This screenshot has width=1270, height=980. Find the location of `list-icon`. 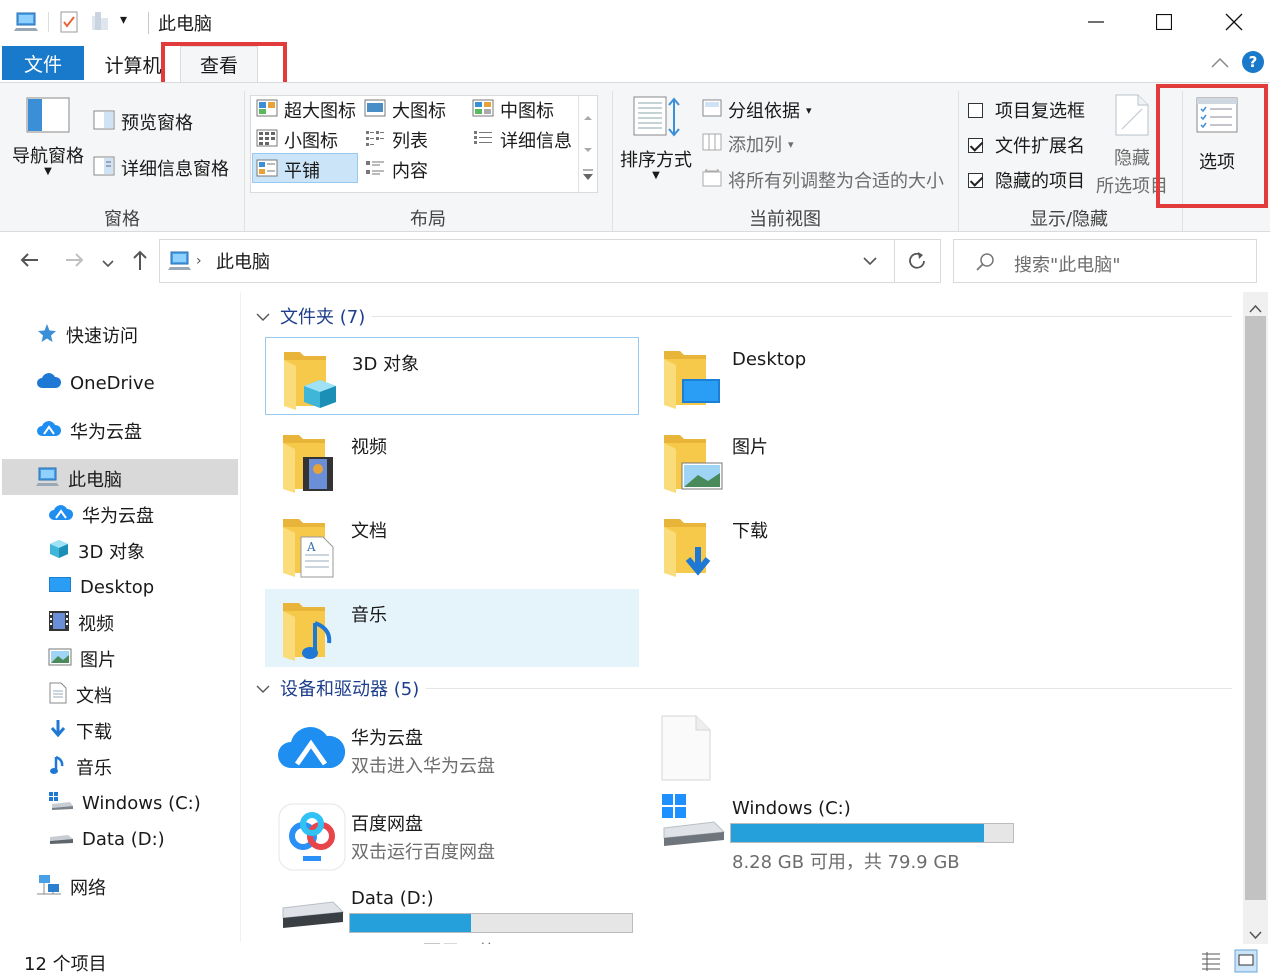

list-icon is located at coordinates (375, 140).